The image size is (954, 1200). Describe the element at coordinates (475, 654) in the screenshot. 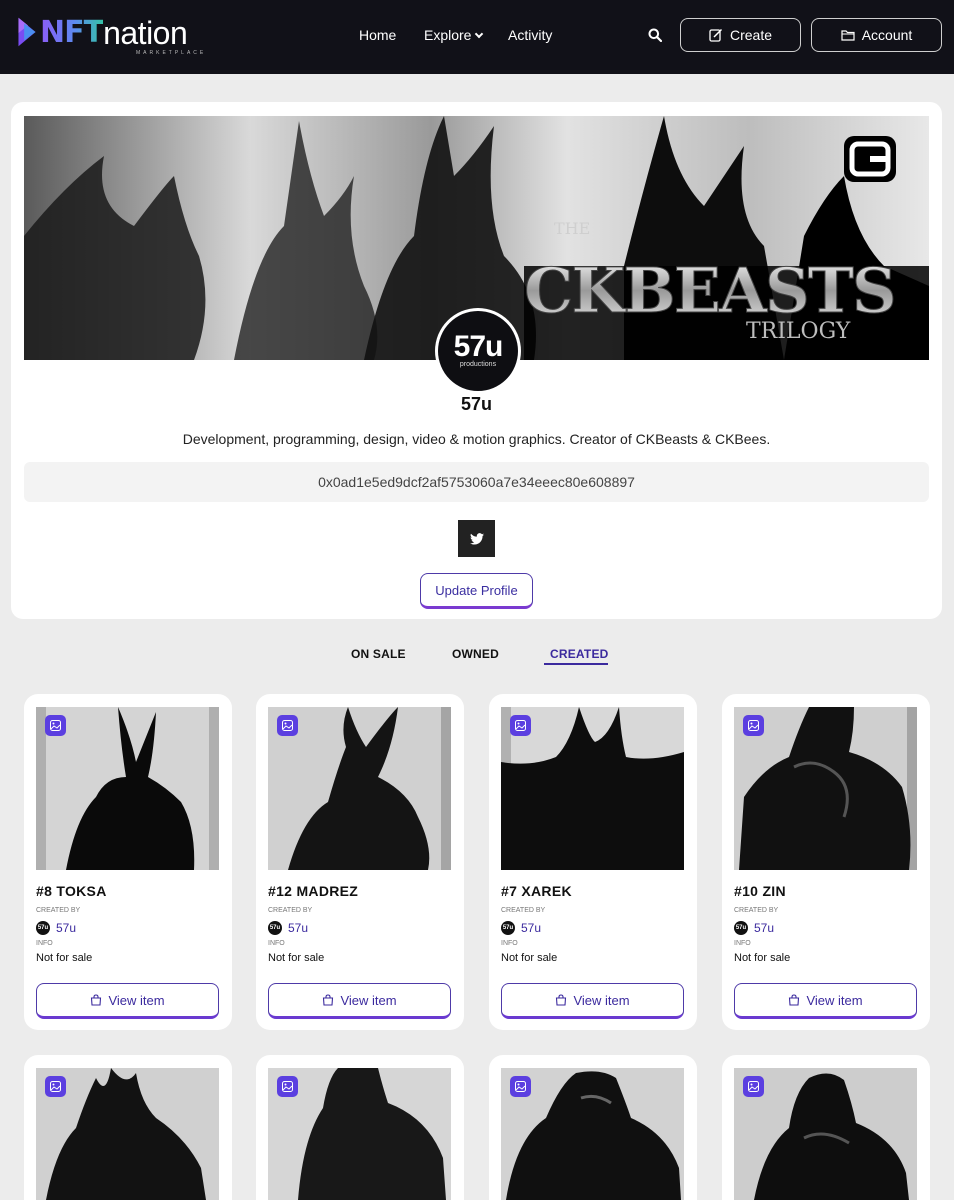

I see `tab-owned: OWNED` at that location.